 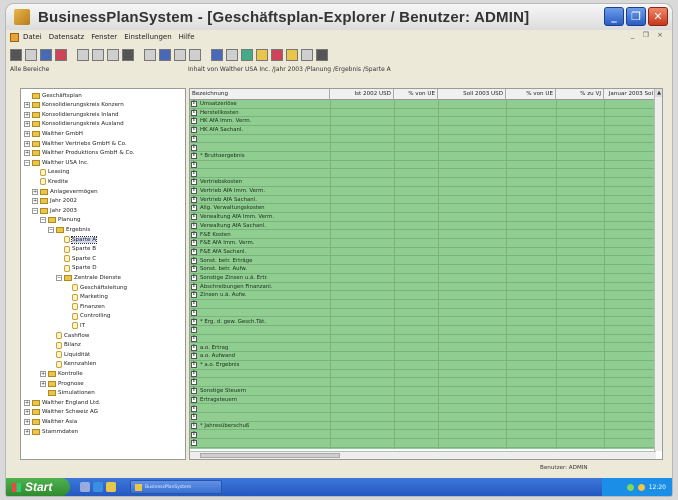 I want to click on open-icon, so click(x=46, y=55).